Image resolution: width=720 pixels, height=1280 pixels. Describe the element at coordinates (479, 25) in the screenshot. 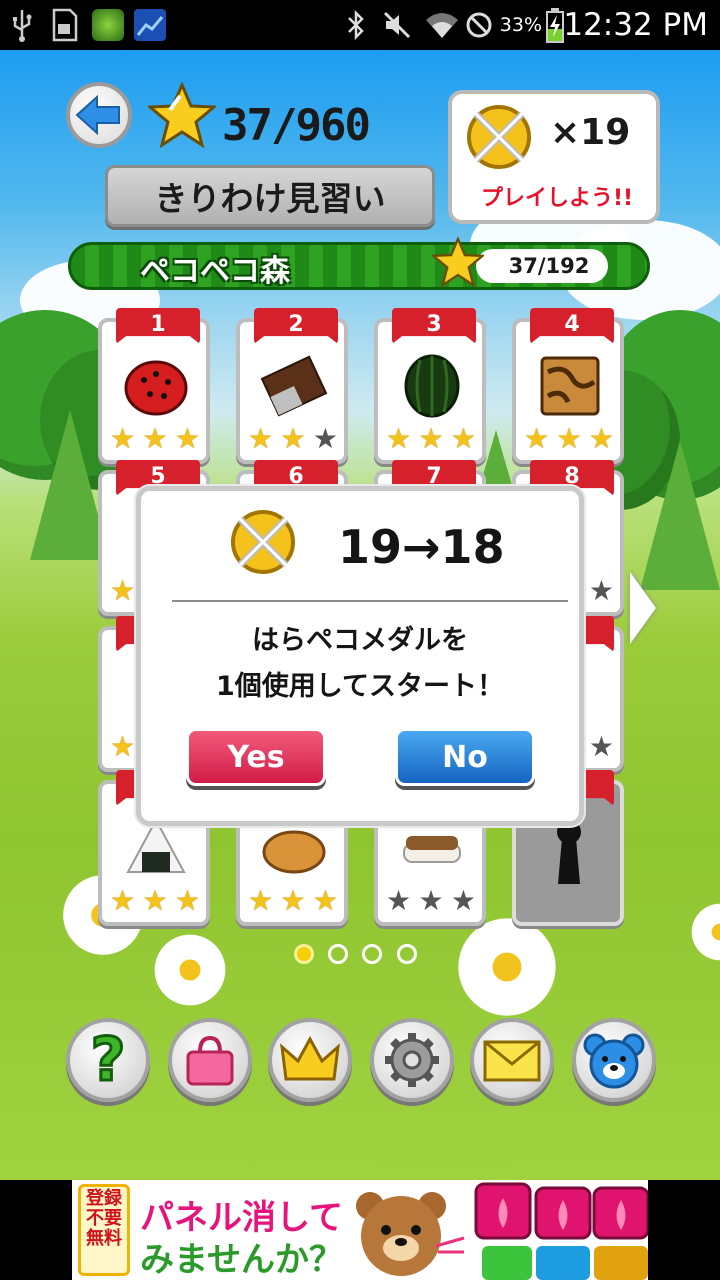

I see `no-sync-icon` at that location.